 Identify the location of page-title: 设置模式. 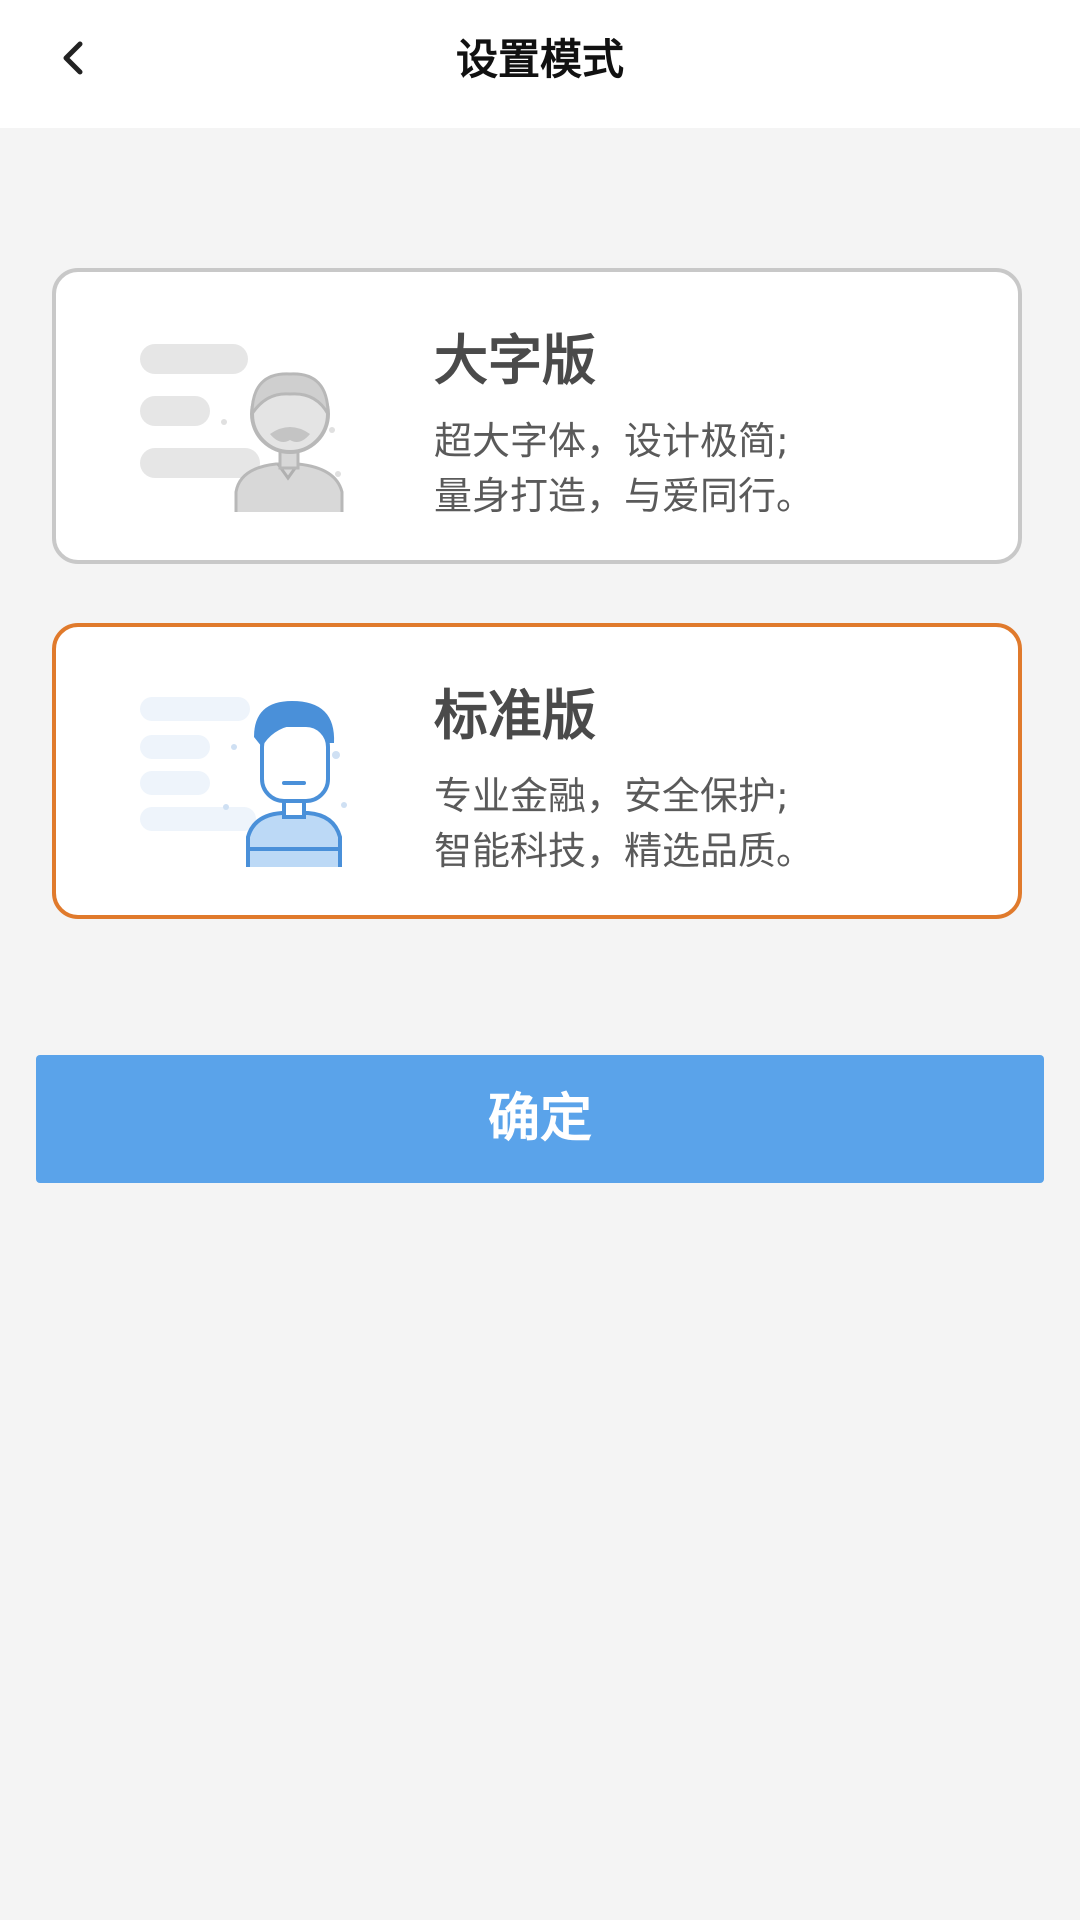
(539, 59).